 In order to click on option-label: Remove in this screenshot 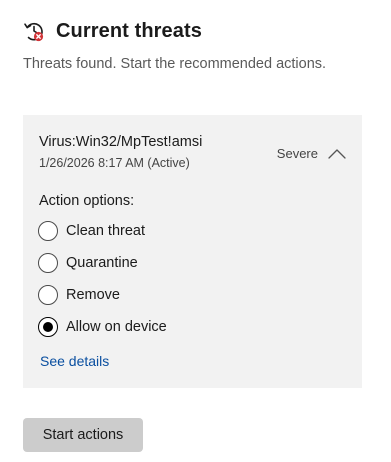, I will do `click(93, 295)`.